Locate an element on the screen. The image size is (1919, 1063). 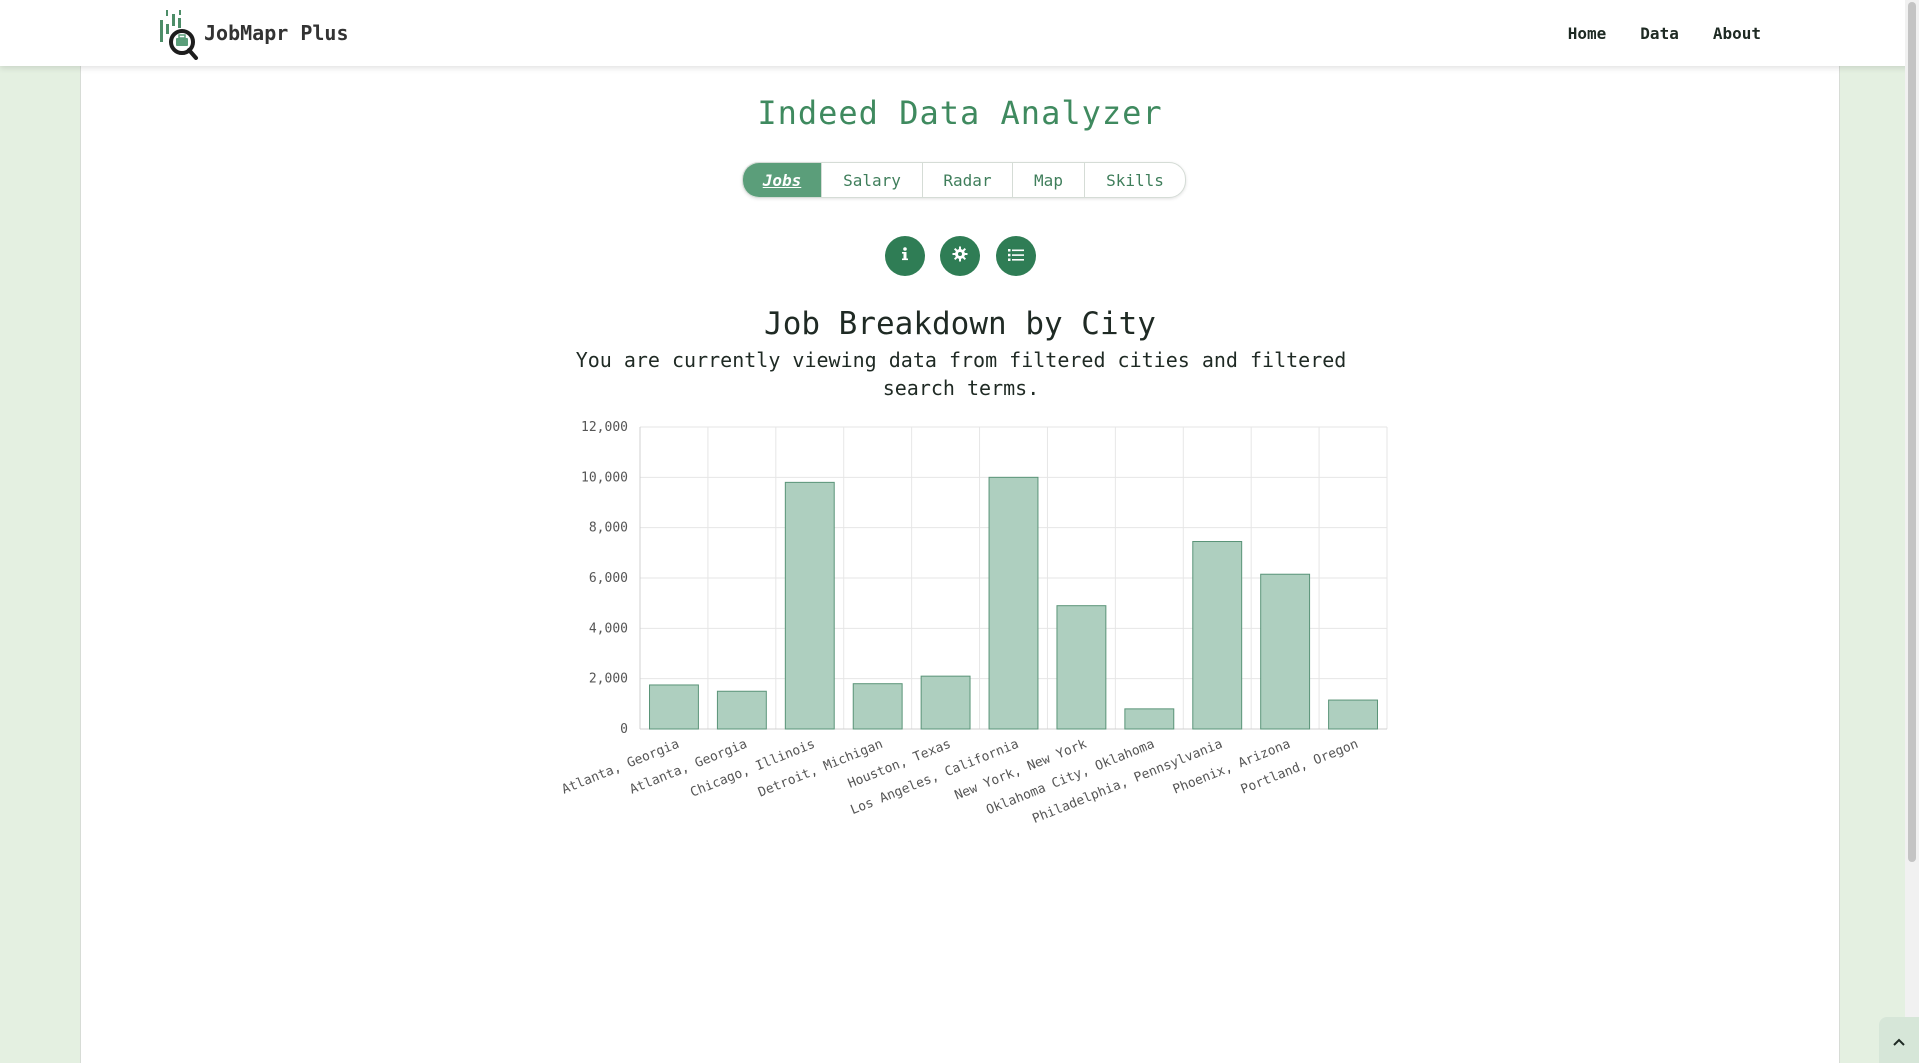
y-tick-label: 2,000 is located at coordinates (608, 679).